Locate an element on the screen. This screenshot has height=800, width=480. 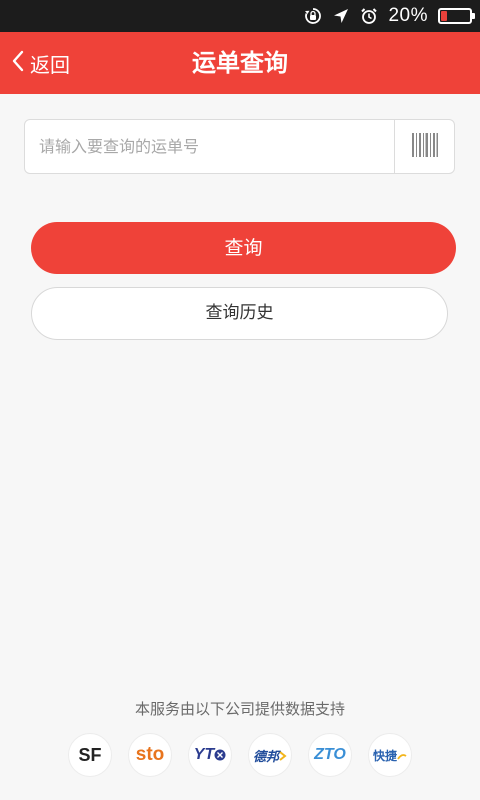
orientation-lock-icon is located at coordinates (313, 16).